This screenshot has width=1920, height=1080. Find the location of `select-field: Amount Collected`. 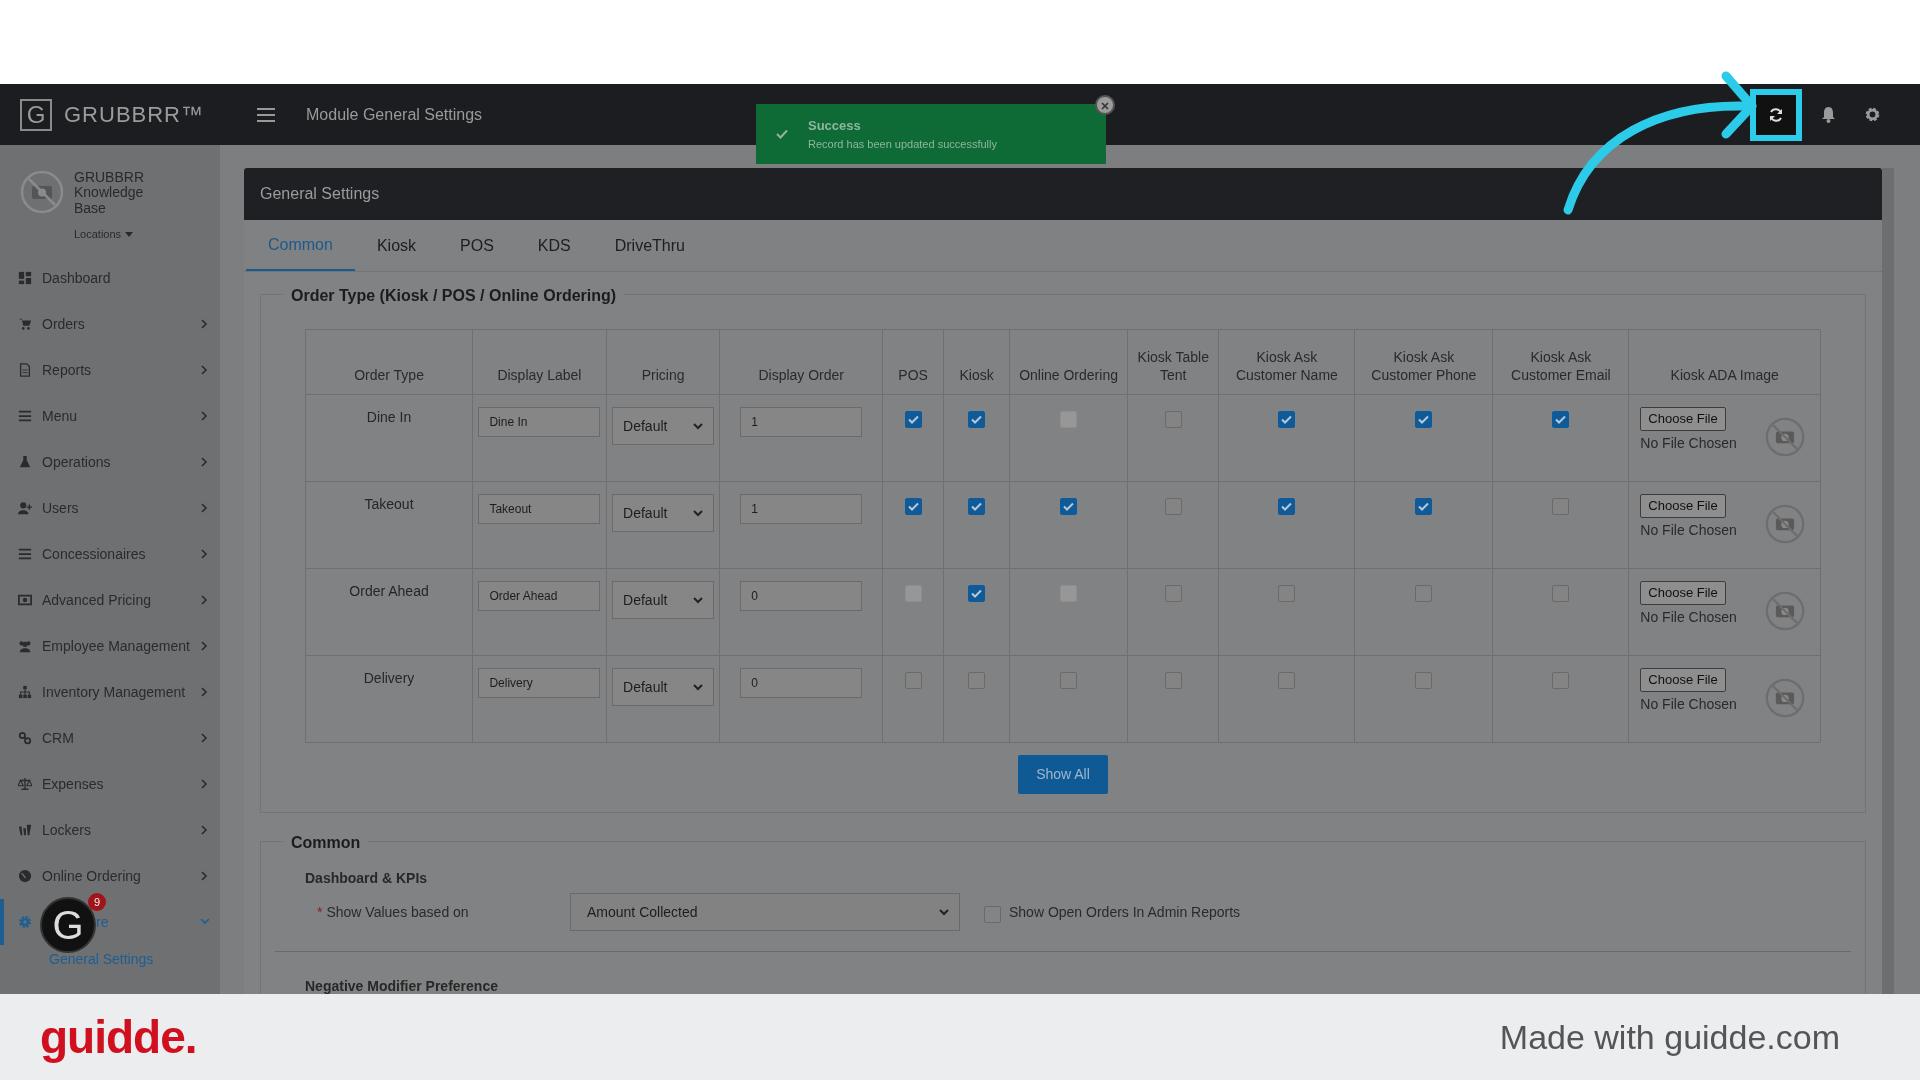

select-field: Amount Collected is located at coordinates (765, 912).